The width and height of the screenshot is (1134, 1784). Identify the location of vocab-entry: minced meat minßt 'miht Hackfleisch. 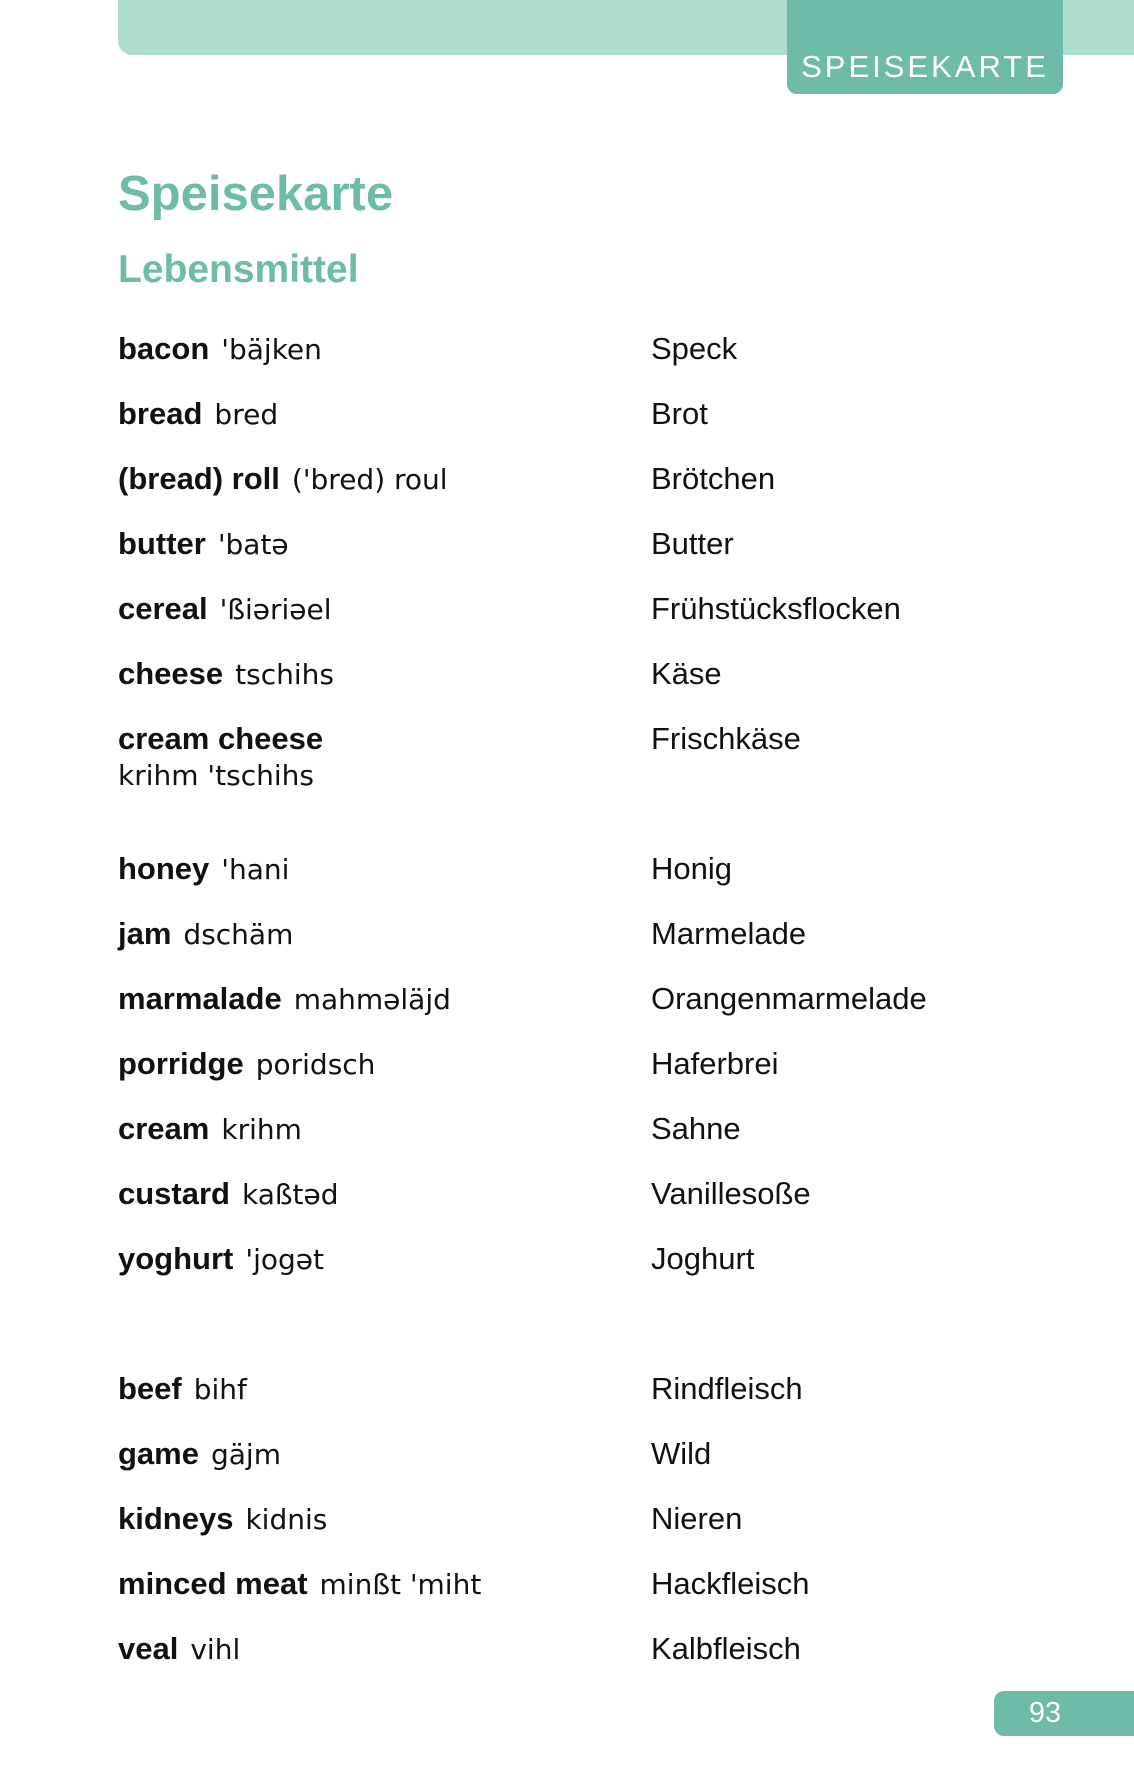
(608, 1586).